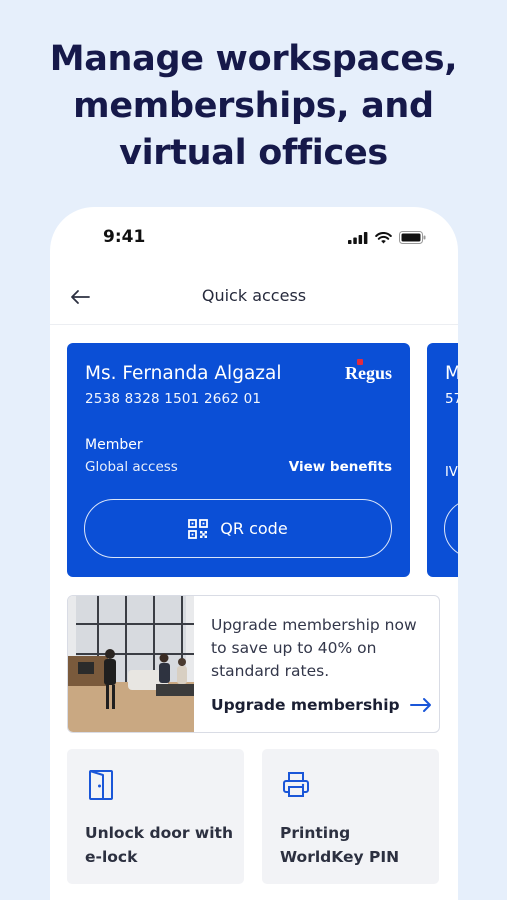  What do you see at coordinates (412, 237) in the screenshot?
I see `battery-icon` at bounding box center [412, 237].